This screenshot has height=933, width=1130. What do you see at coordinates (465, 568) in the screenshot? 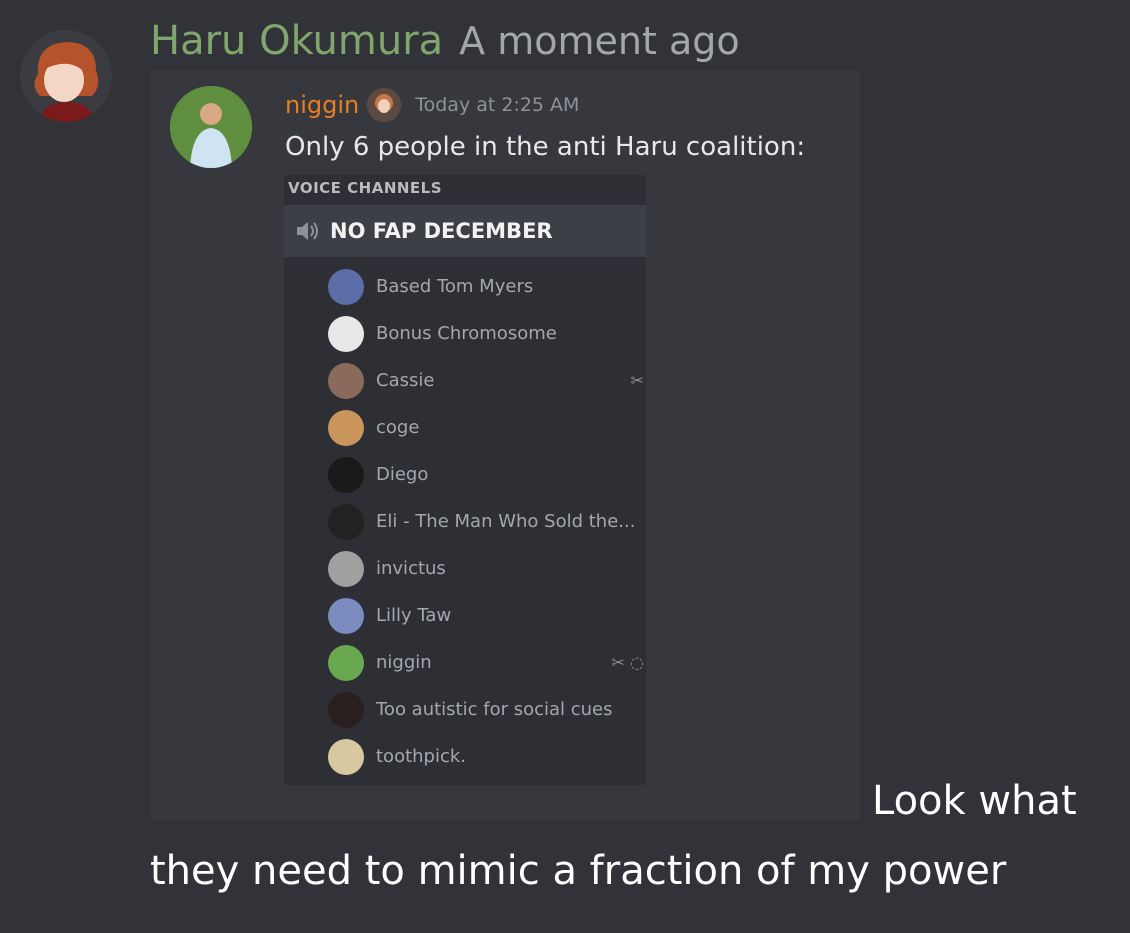
I see `voice-user-row: invictus` at bounding box center [465, 568].